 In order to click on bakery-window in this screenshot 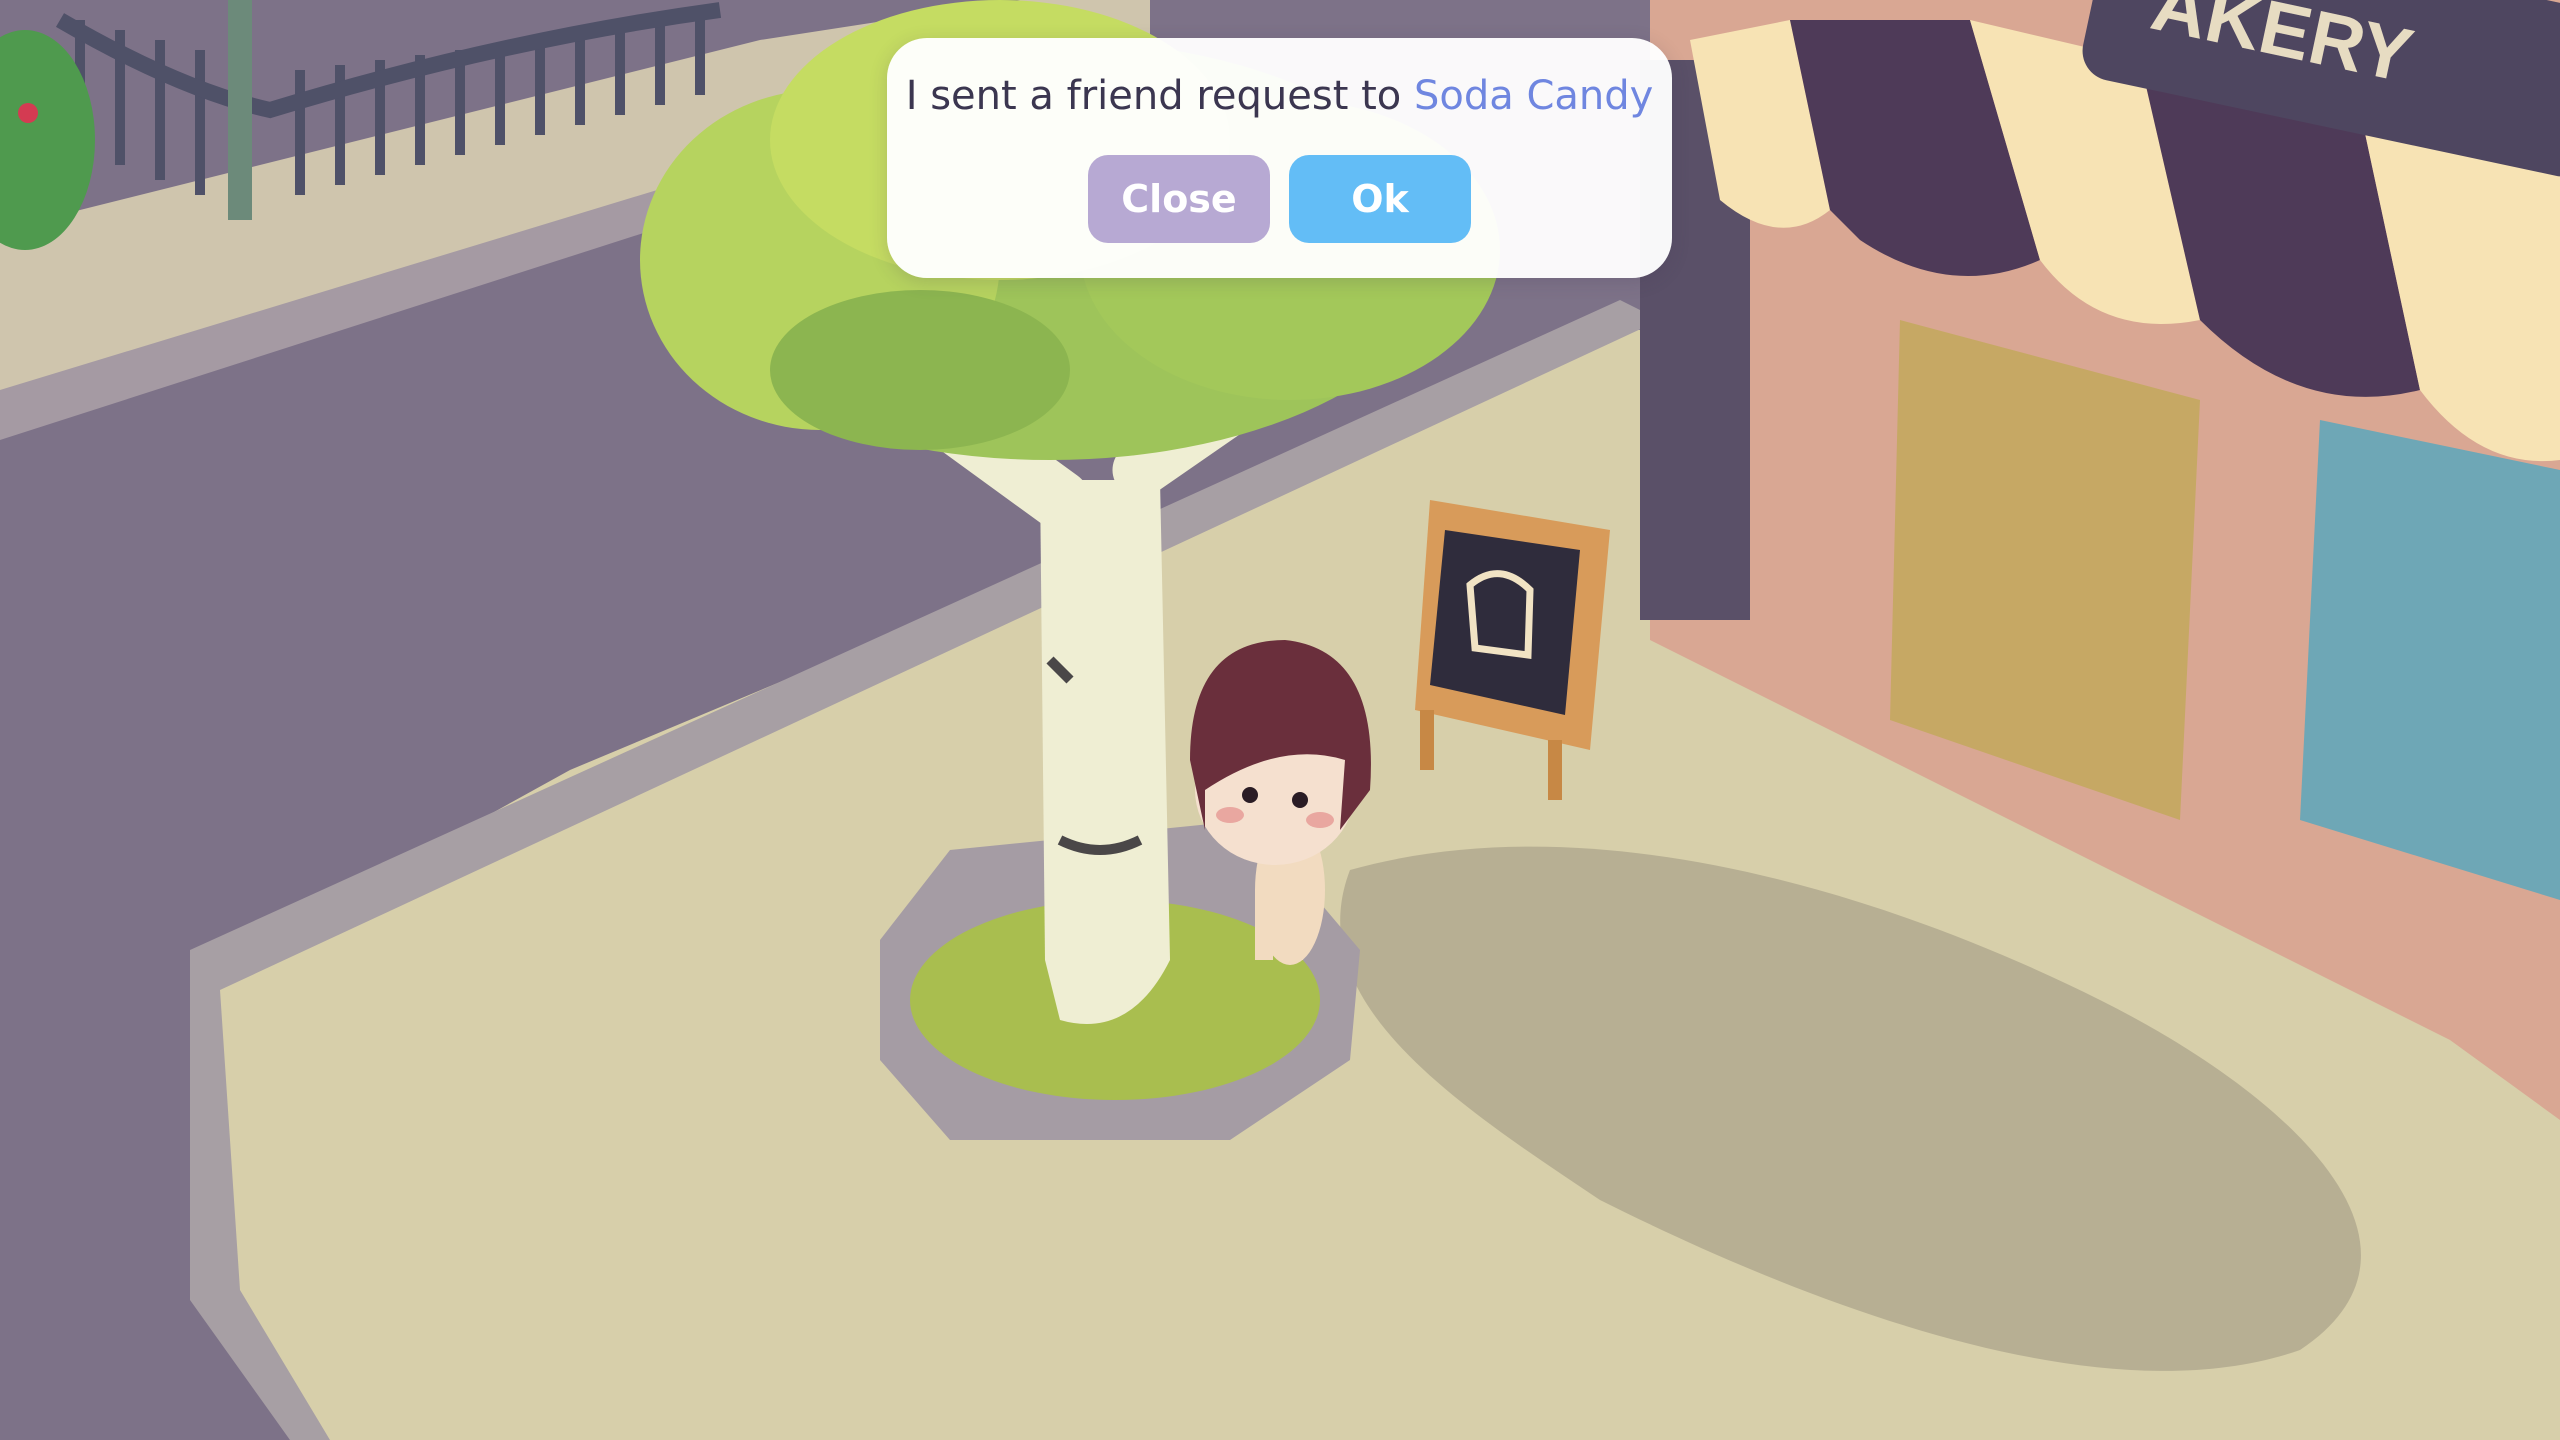, I will do `click(2430, 660)`.